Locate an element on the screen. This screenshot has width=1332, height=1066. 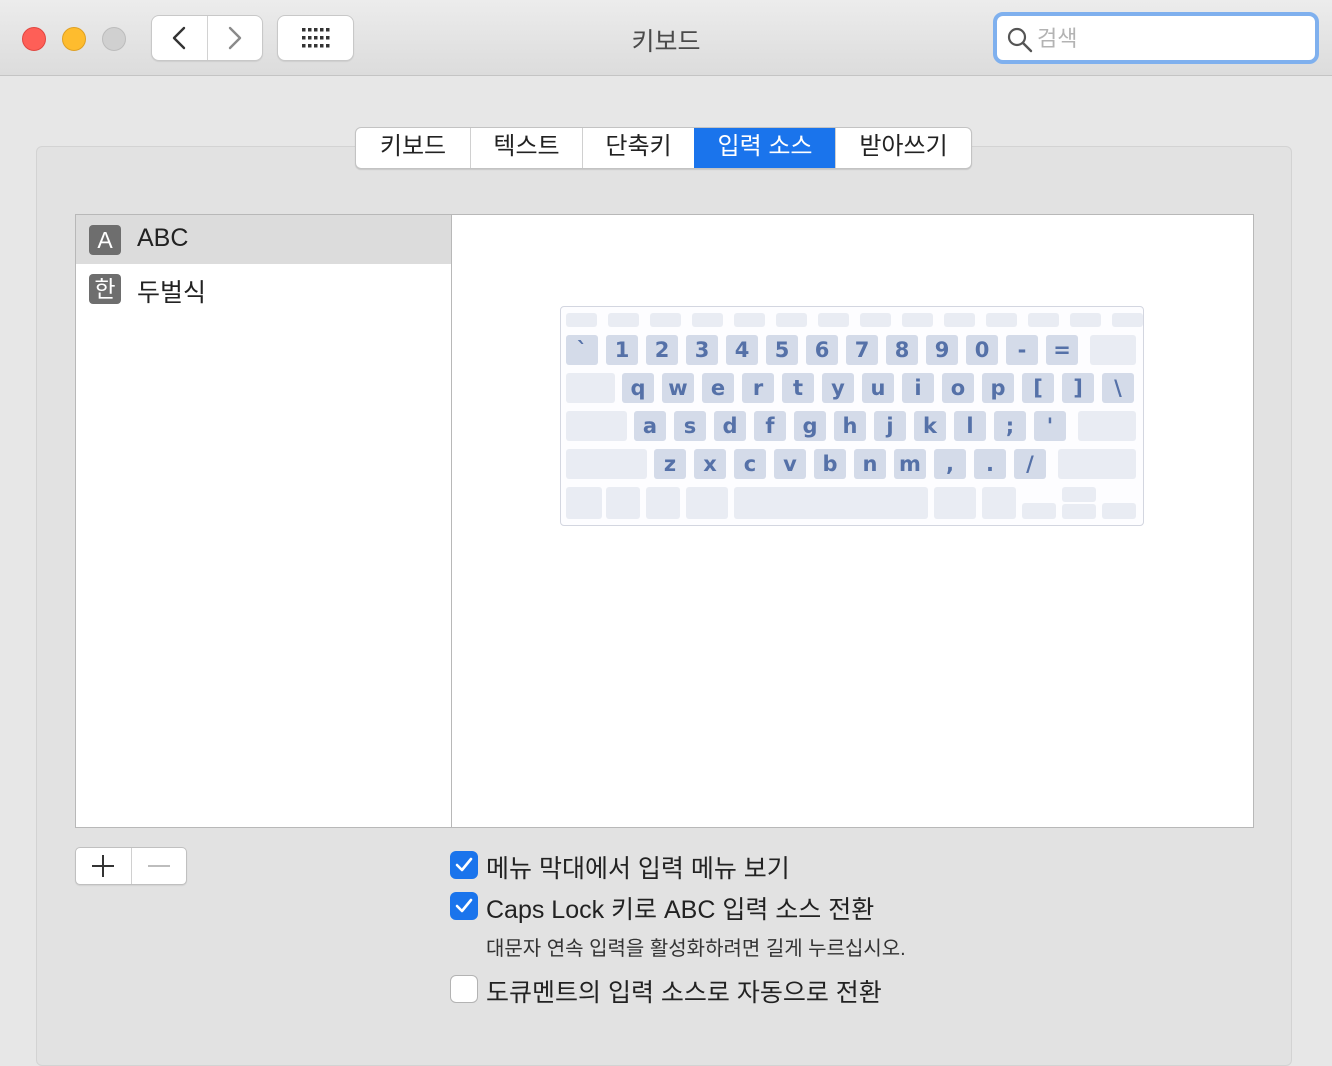
keyboard-key: 9 is located at coordinates (942, 350).